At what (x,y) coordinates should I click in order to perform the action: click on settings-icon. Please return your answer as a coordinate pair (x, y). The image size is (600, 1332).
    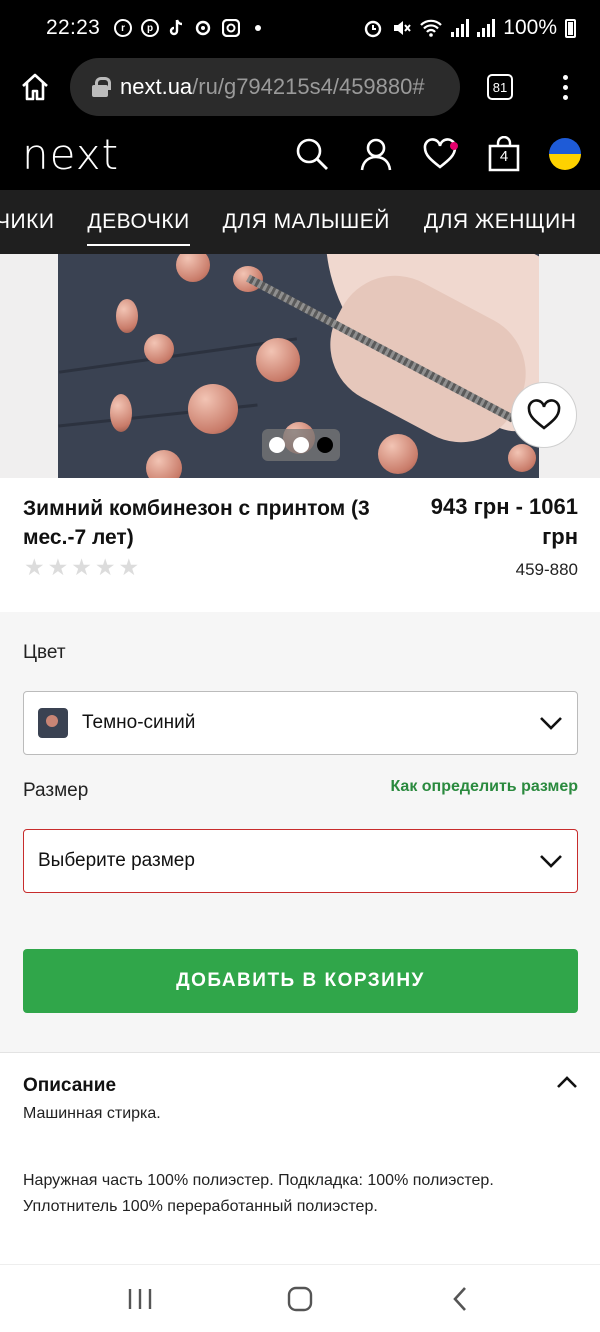
    Looking at the image, I should click on (203, 28).